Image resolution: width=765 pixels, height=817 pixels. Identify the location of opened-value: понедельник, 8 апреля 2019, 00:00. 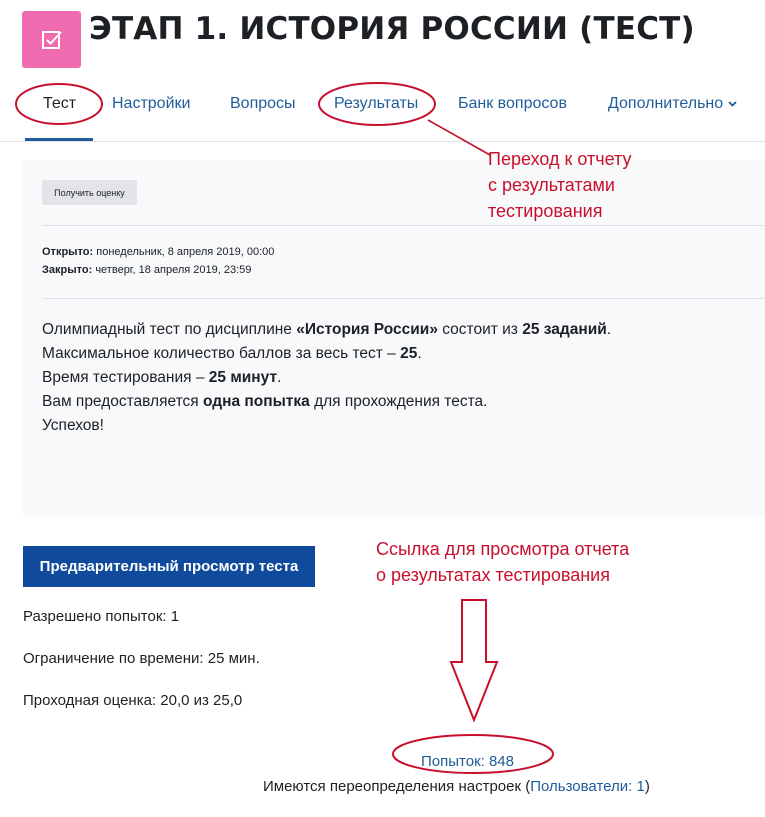
(185, 252).